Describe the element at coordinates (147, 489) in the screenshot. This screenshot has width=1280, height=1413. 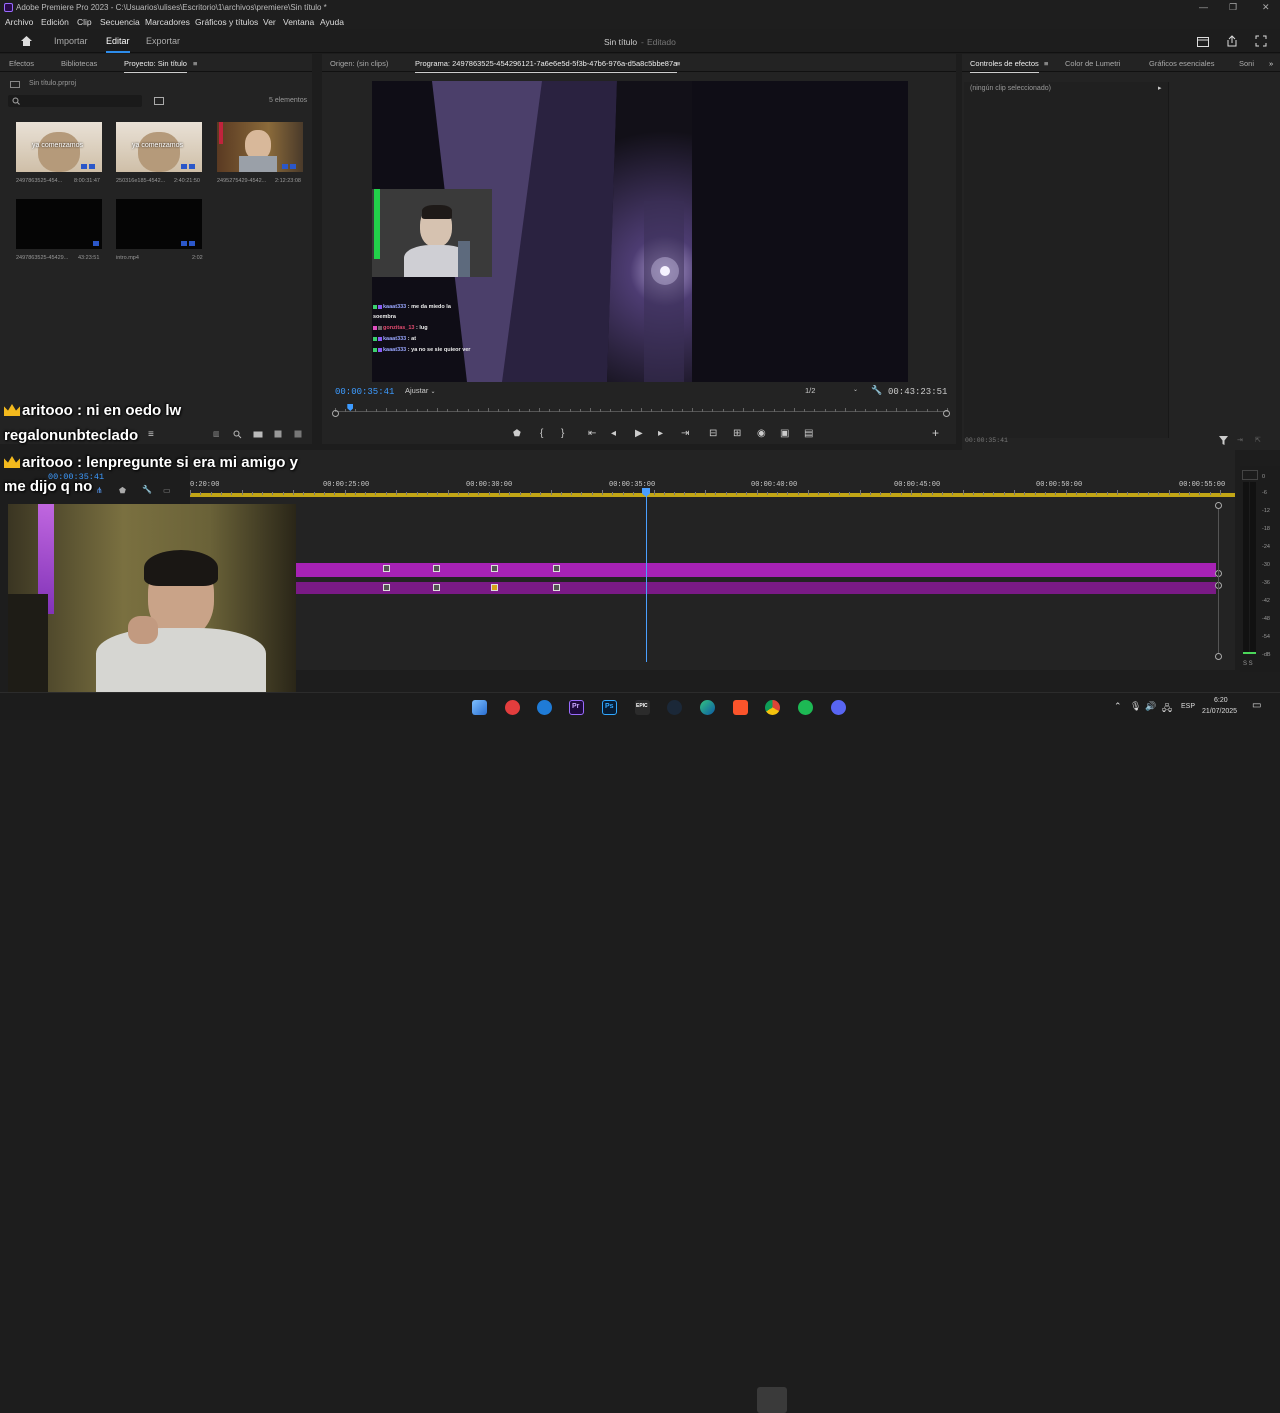
I see `settings-wrench-icon: 🔧` at that location.